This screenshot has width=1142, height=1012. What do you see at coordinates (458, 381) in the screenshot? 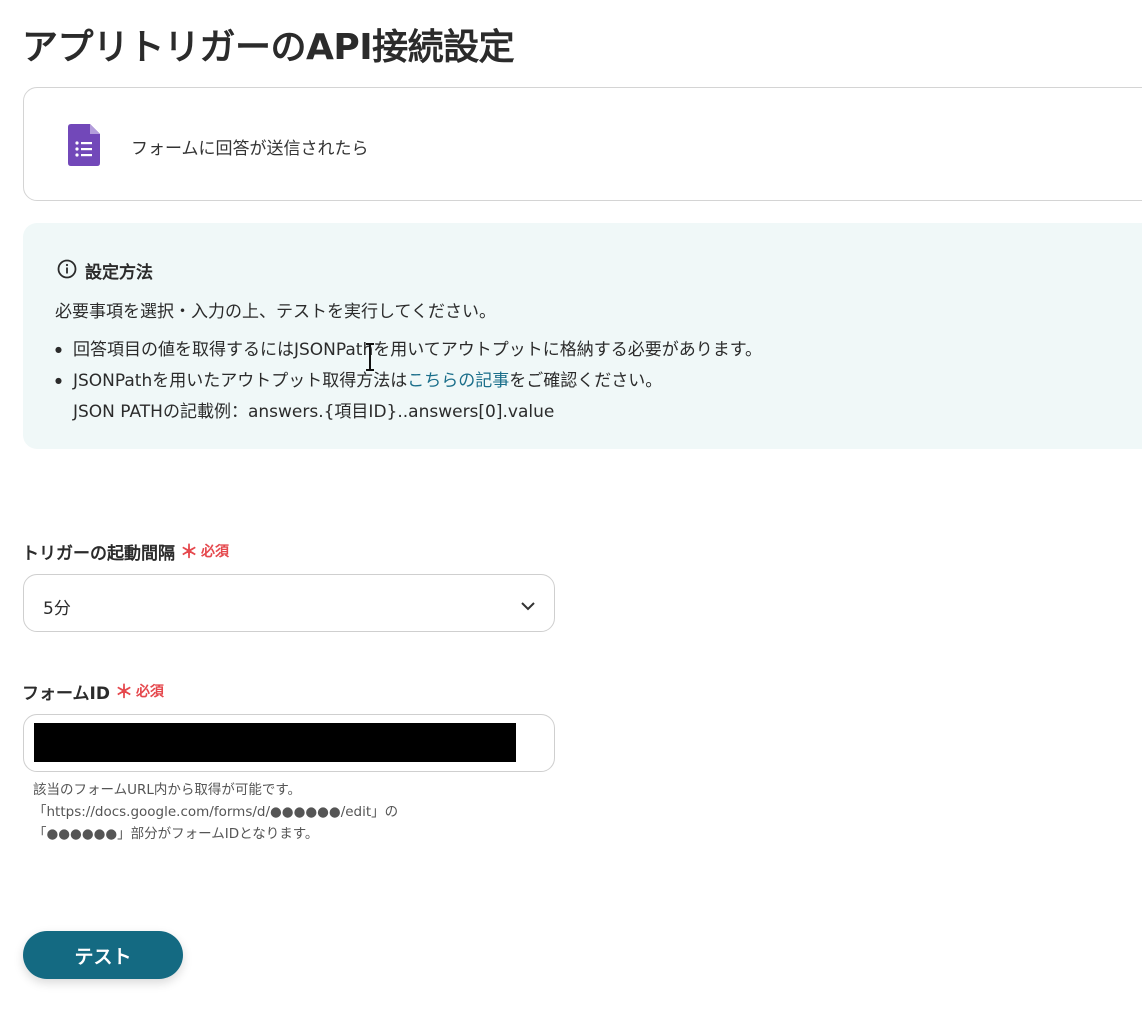
I see `article-link: こちらの記事` at bounding box center [458, 381].